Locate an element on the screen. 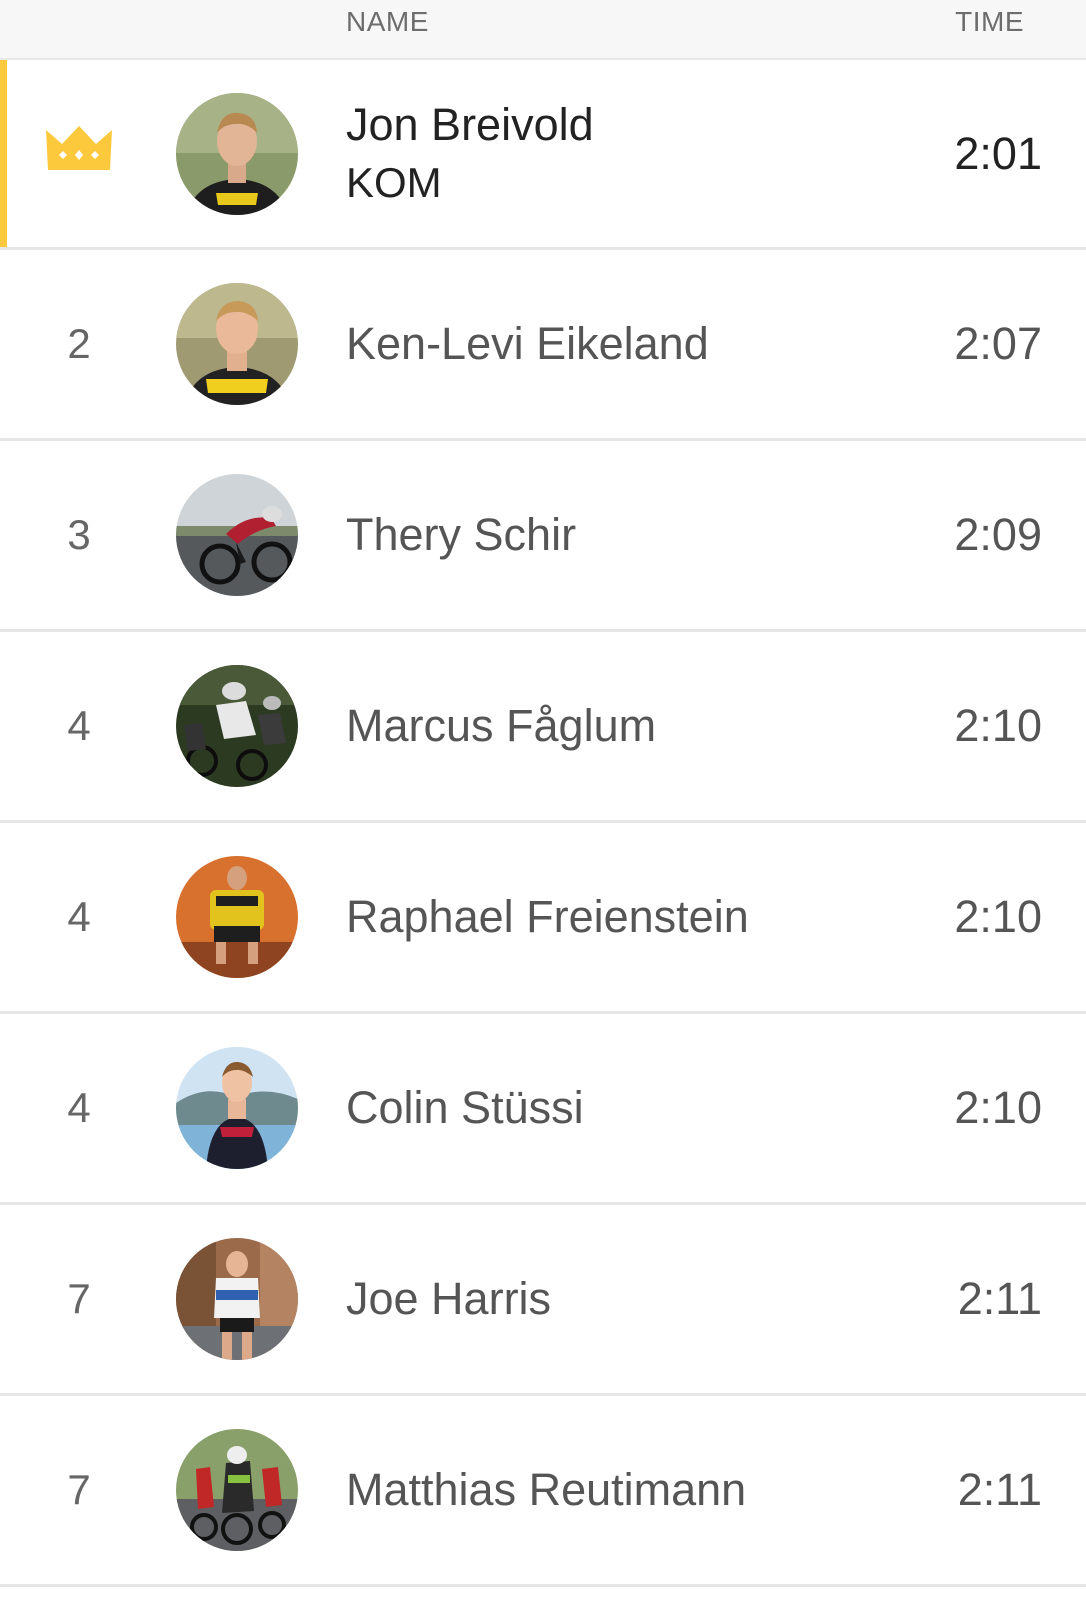 The width and height of the screenshot is (1086, 1600). leaderboard-row: 3 Thery Schir 2:09 is located at coordinates (543, 536).